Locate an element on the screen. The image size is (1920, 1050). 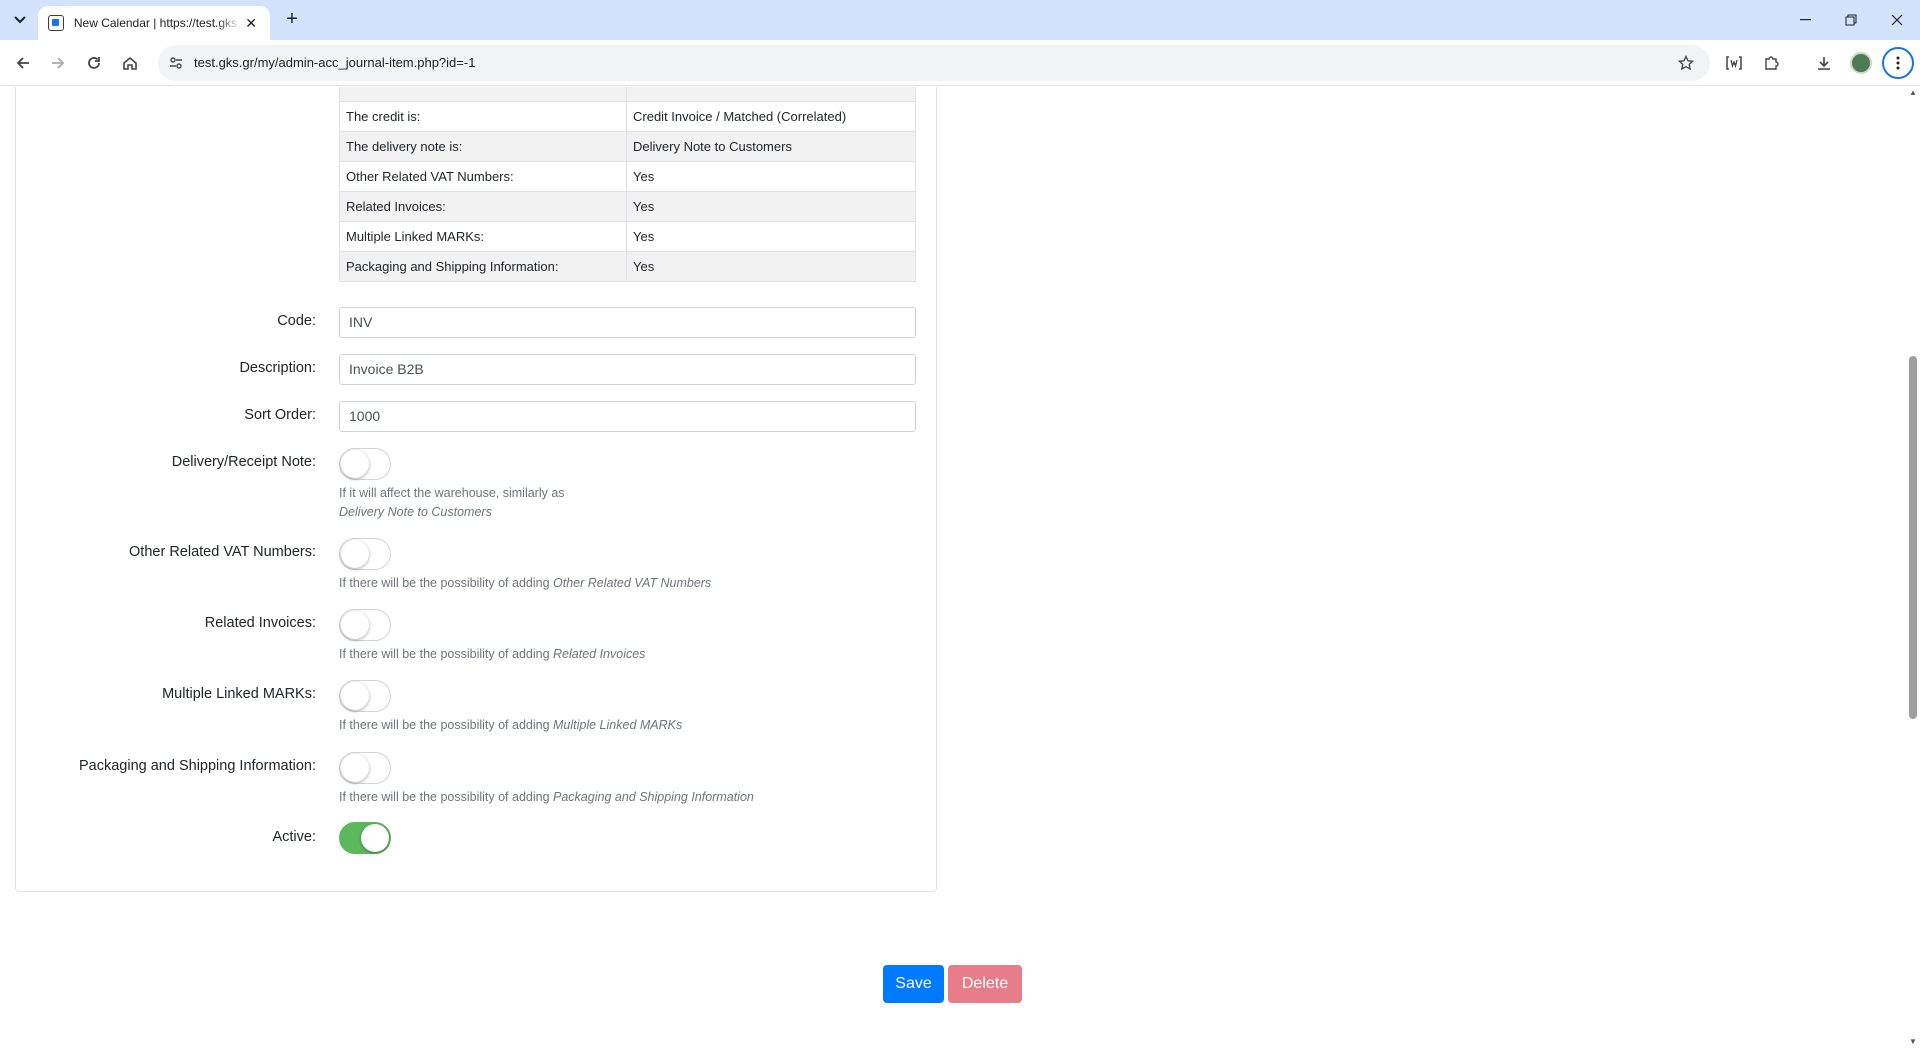
linked-marks-toggle is located at coordinates (365, 696).